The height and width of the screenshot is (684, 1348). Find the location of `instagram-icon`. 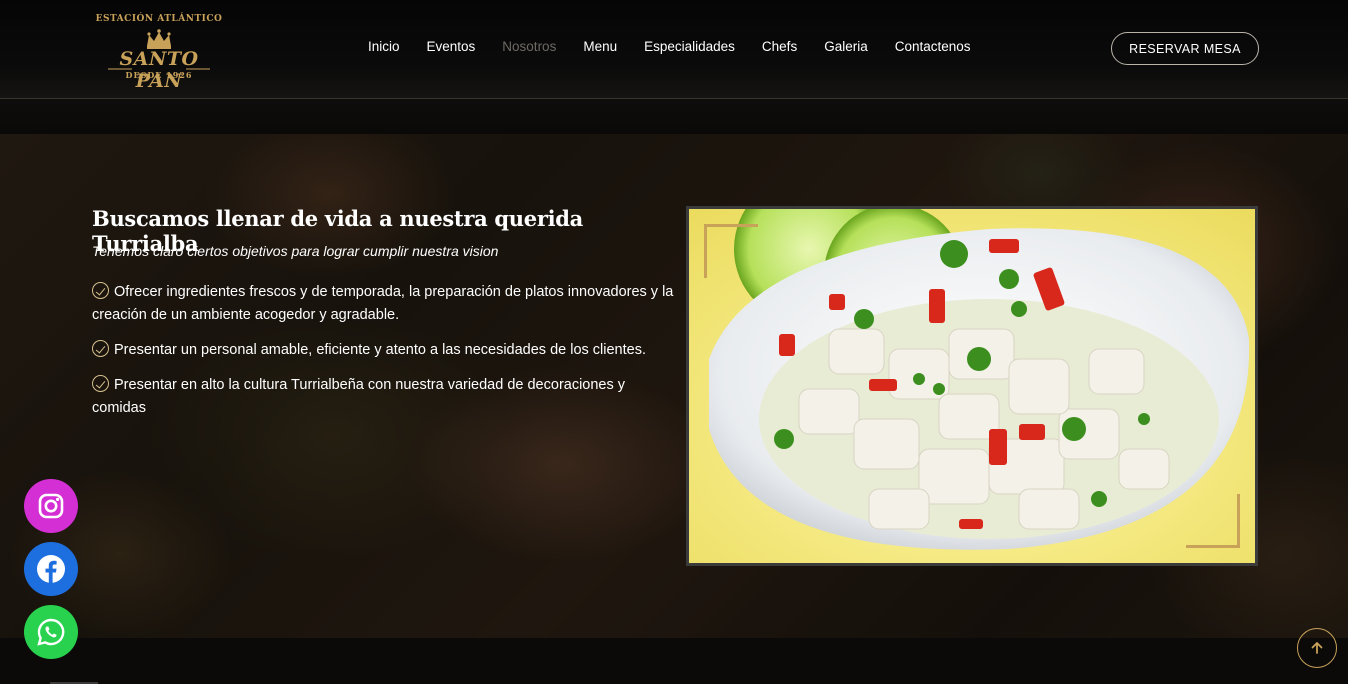

instagram-icon is located at coordinates (51, 506).